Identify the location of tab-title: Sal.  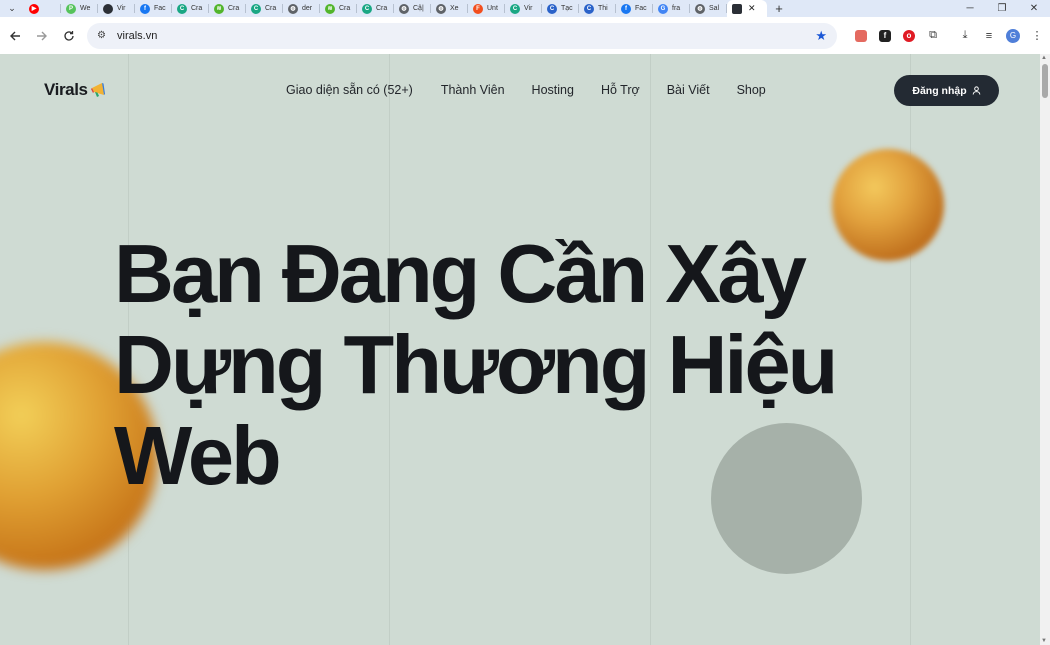
(714, 8).